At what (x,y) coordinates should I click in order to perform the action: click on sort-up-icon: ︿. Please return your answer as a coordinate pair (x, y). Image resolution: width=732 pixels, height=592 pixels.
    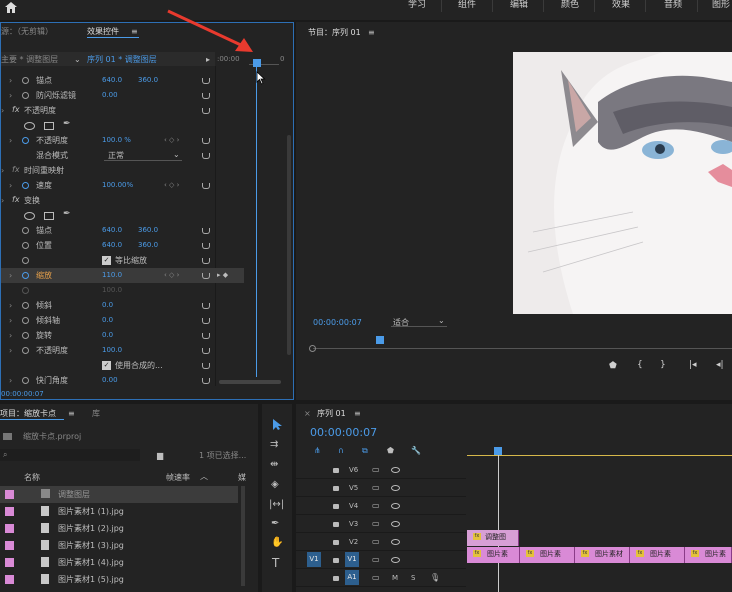
    Looking at the image, I should click on (204, 476).